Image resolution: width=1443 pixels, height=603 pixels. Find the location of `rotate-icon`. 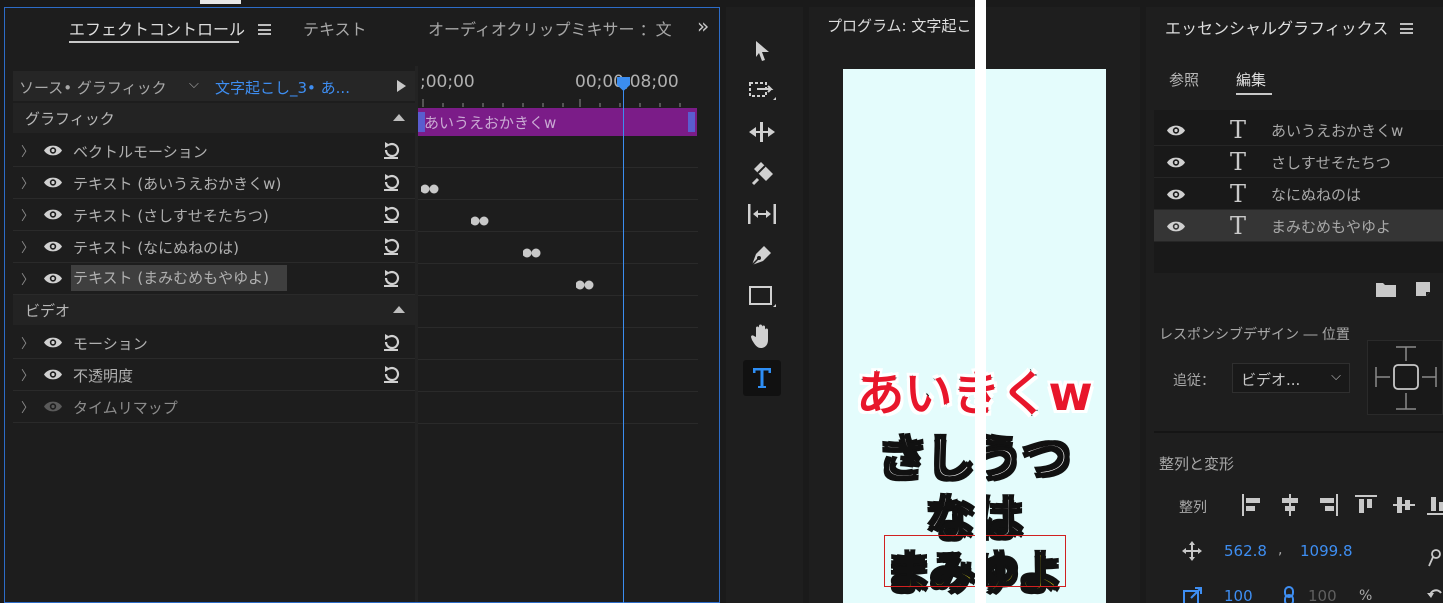

rotate-icon is located at coordinates (1434, 595).